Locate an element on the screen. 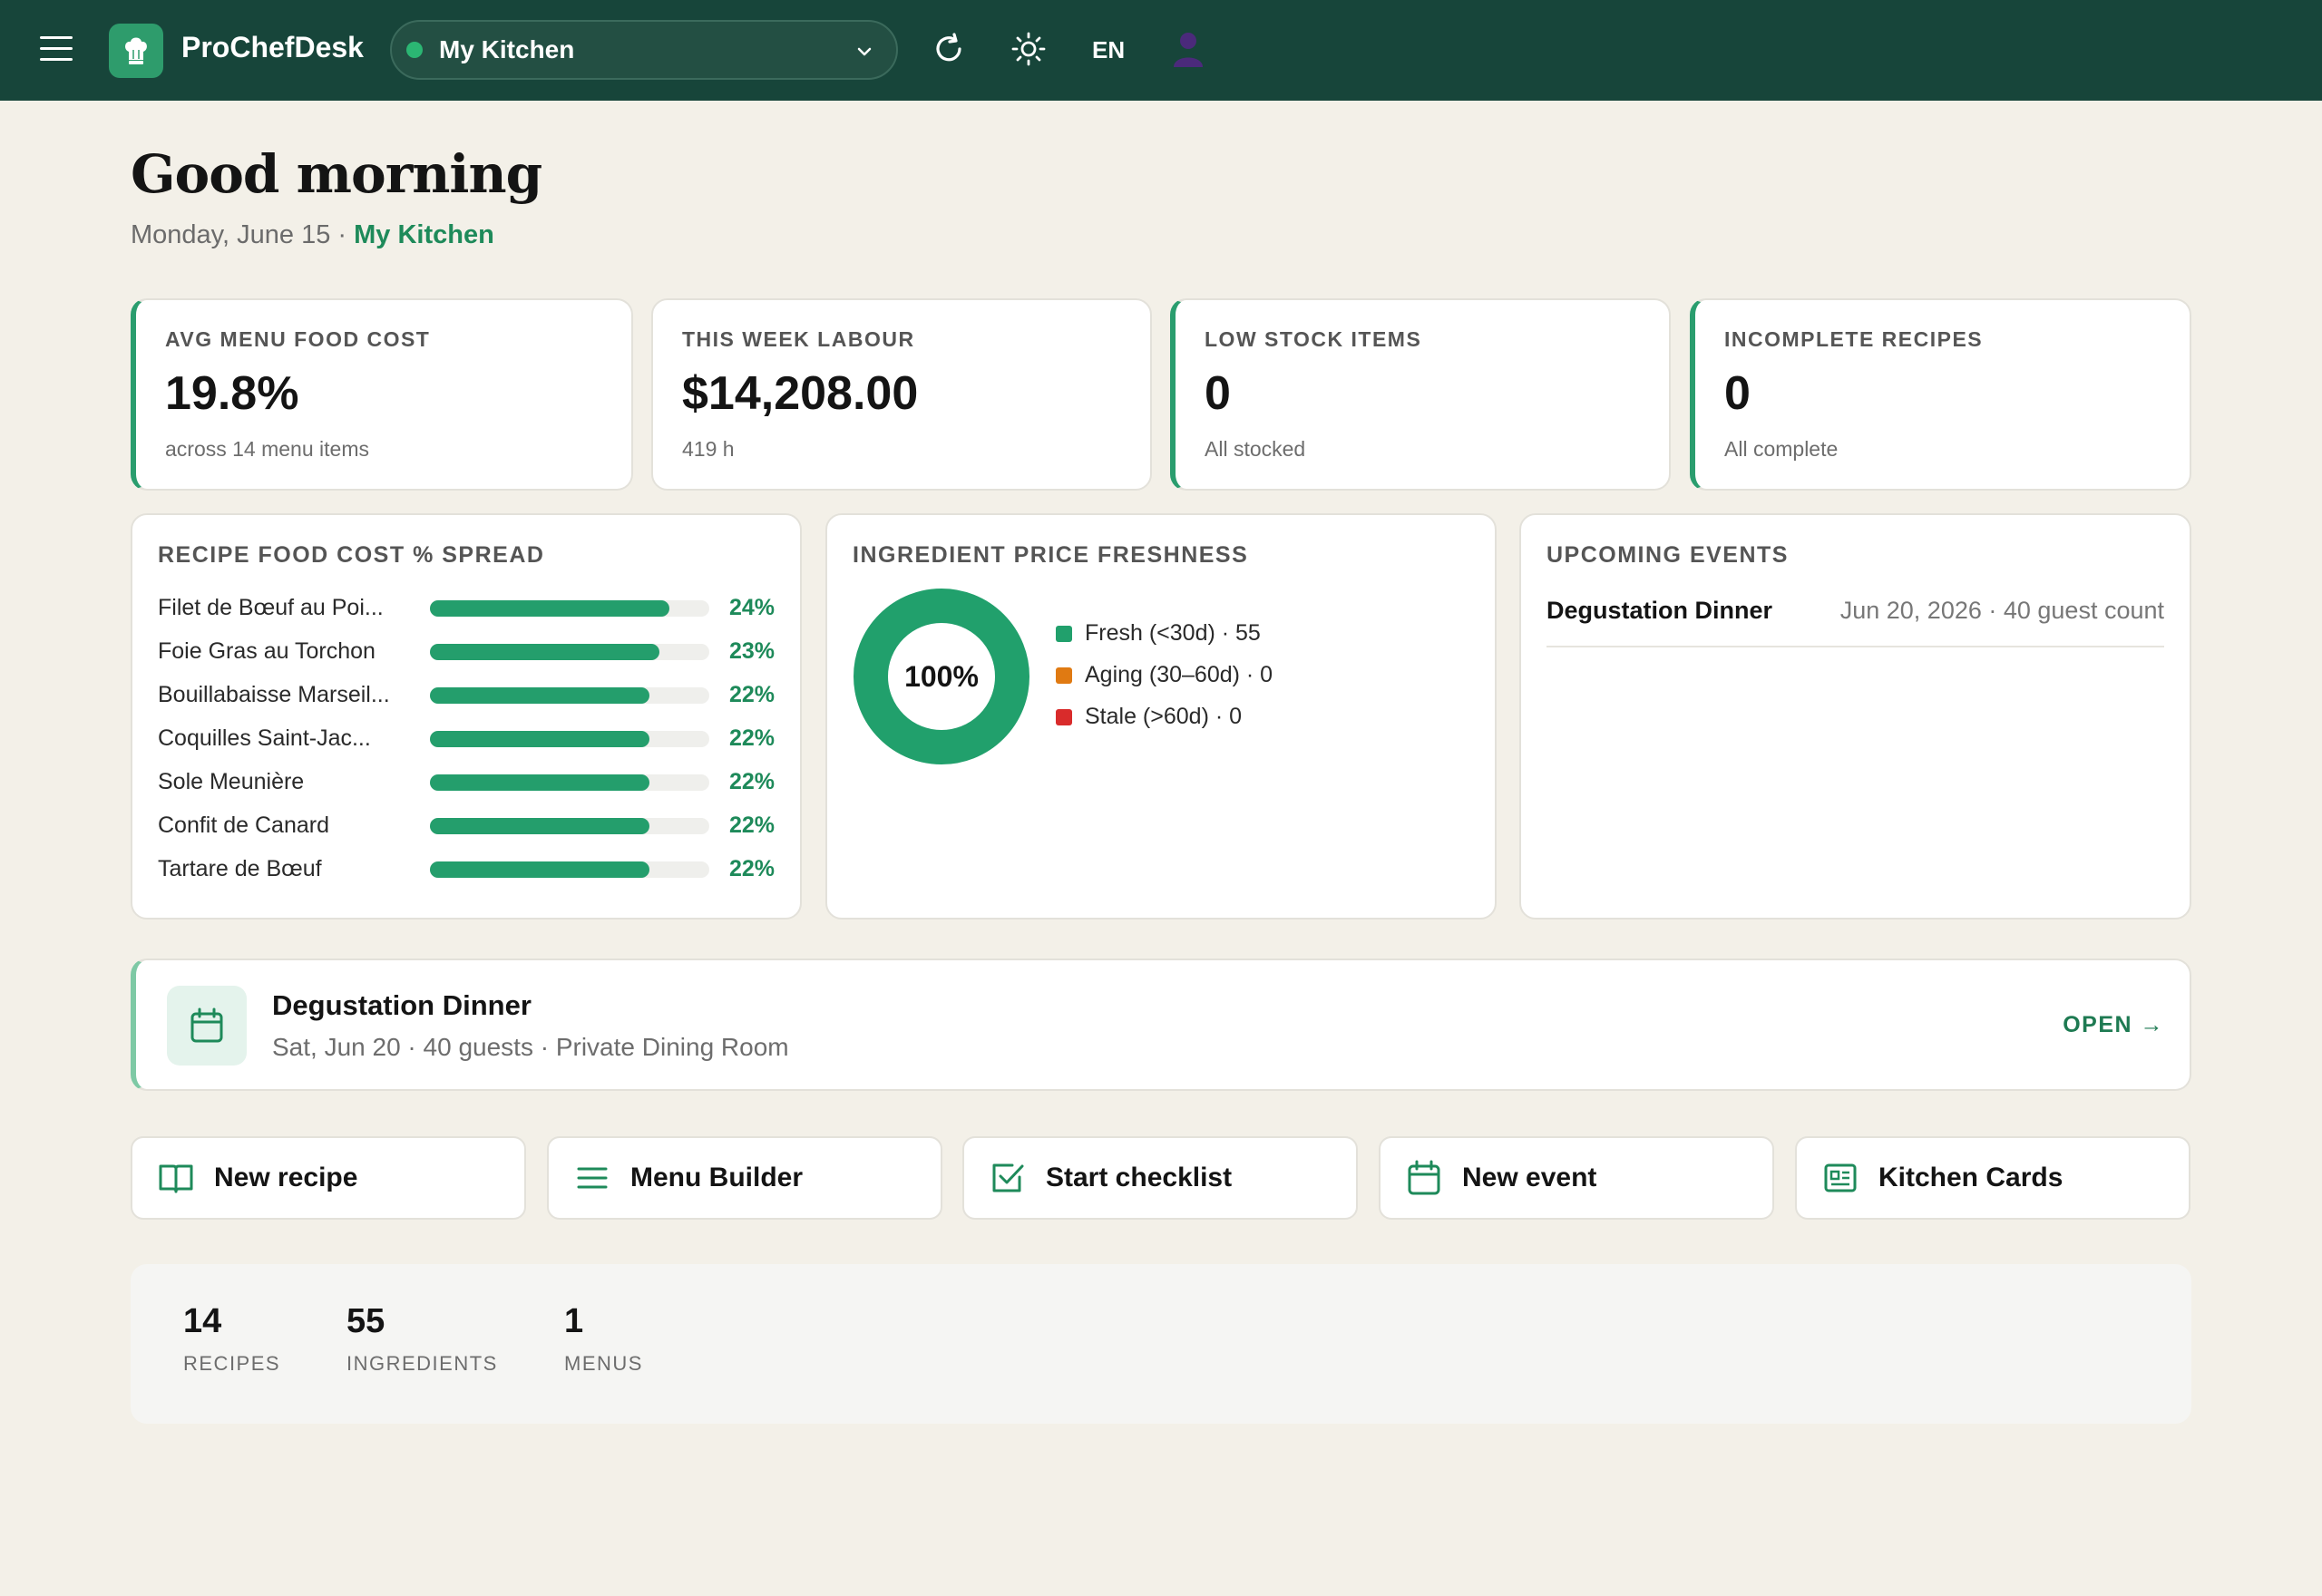 Image resolution: width=2322 pixels, height=1596 pixels. kitchen-link: My Kitchen is located at coordinates (424, 234).